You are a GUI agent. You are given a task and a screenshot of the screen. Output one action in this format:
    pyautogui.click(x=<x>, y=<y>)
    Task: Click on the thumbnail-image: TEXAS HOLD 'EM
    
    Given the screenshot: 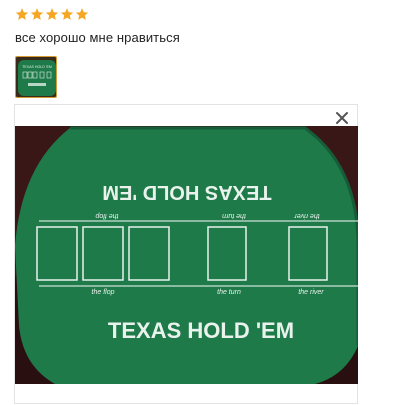 What is the action you would take?
    pyautogui.click(x=36, y=77)
    